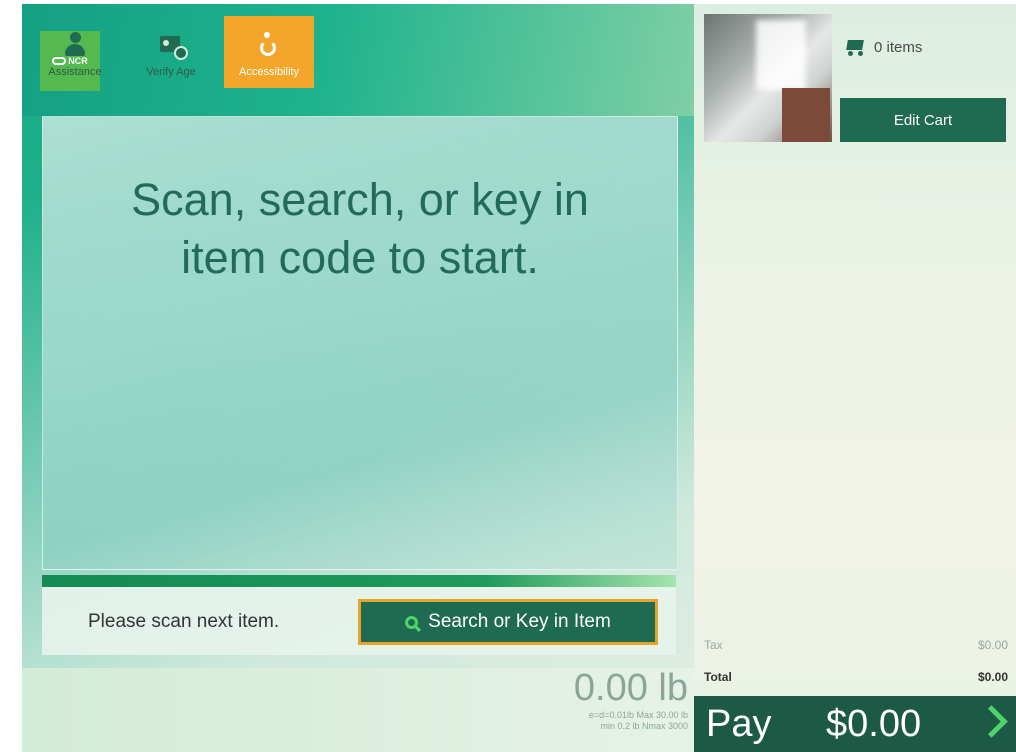  I want to click on tax-value: $0.00, so click(992, 645).